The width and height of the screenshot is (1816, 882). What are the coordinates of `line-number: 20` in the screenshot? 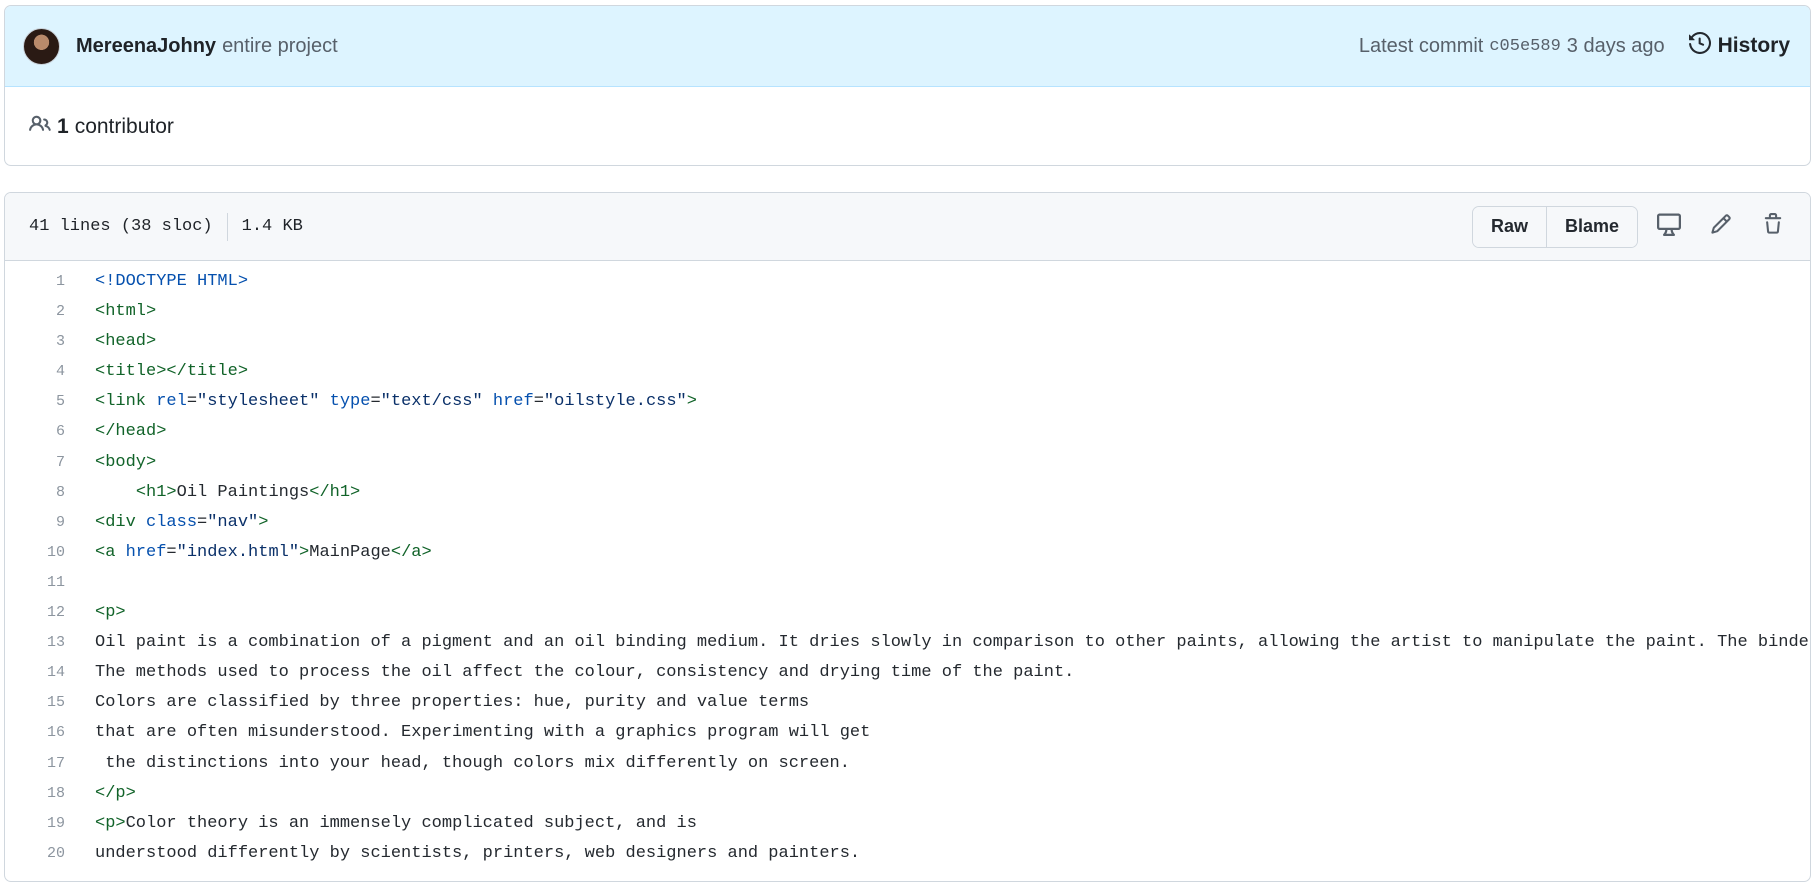 It's located at (35, 854).